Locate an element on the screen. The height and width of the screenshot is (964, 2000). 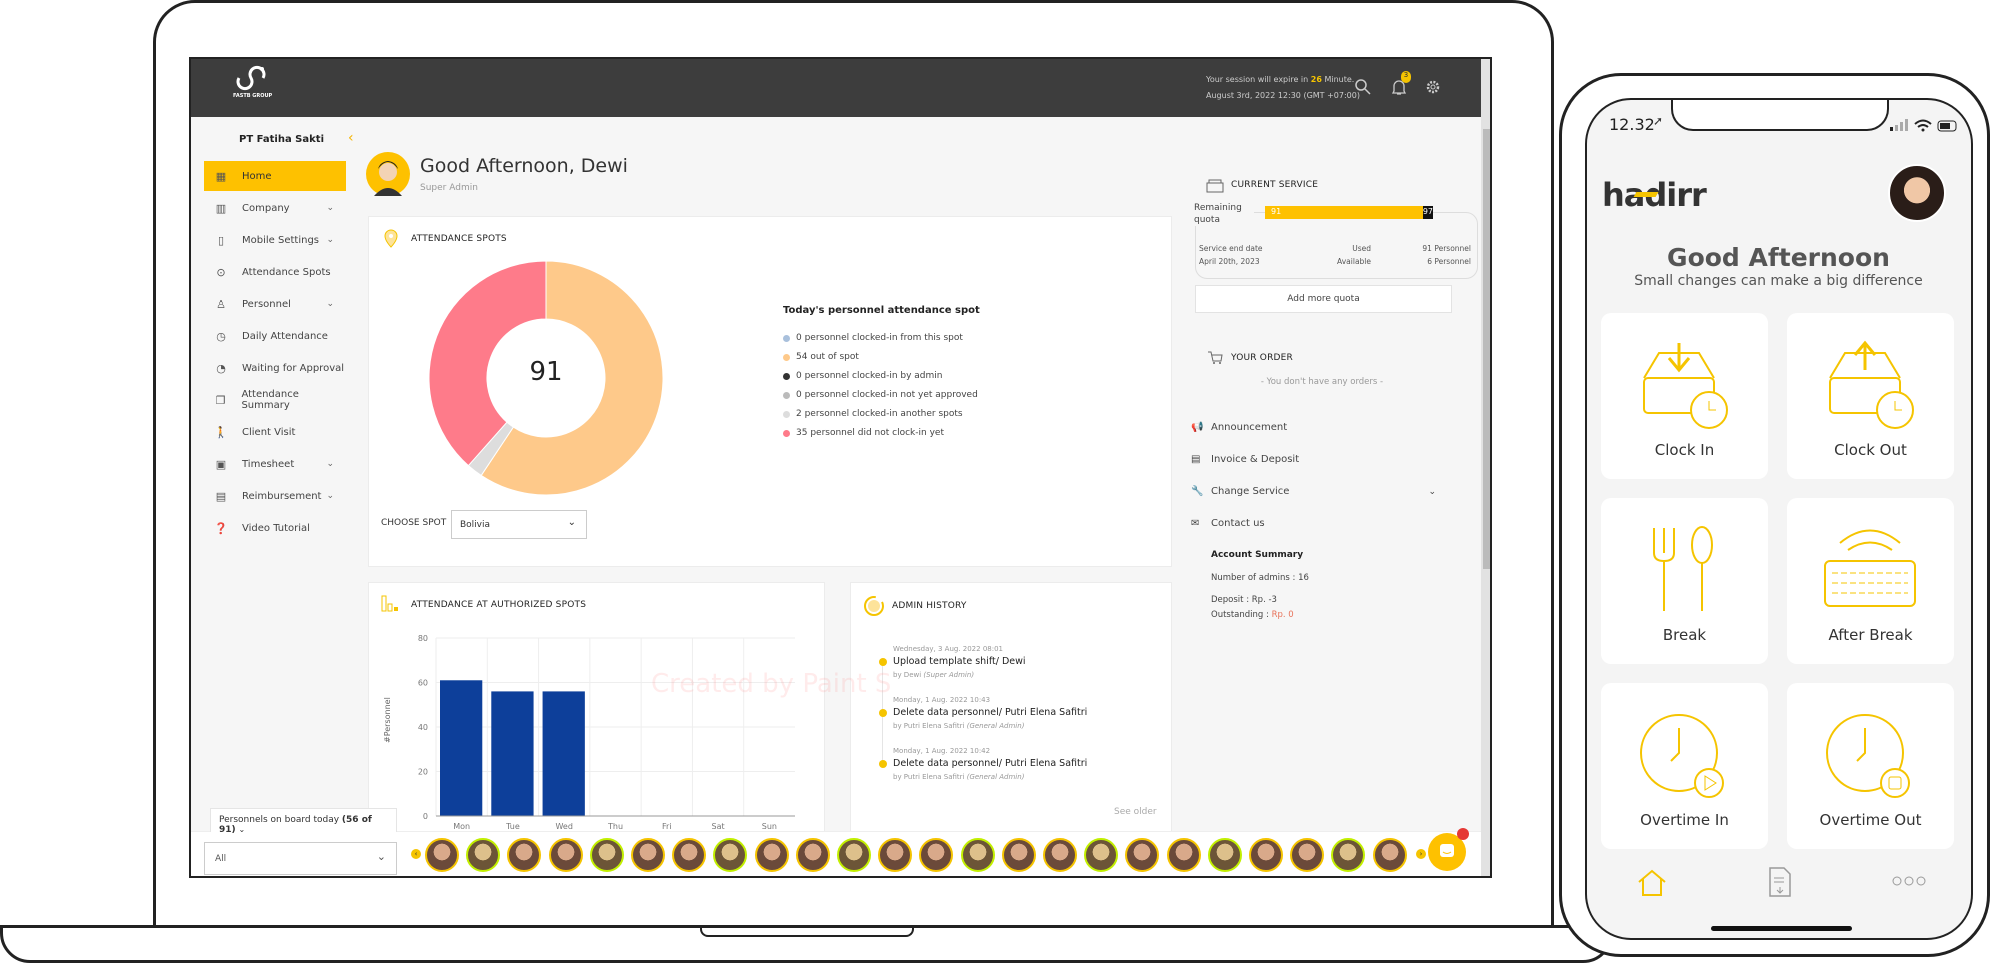
sidebar-item-attendance-spots: ⊙ Attendance Spots is located at coordinates (275, 272).